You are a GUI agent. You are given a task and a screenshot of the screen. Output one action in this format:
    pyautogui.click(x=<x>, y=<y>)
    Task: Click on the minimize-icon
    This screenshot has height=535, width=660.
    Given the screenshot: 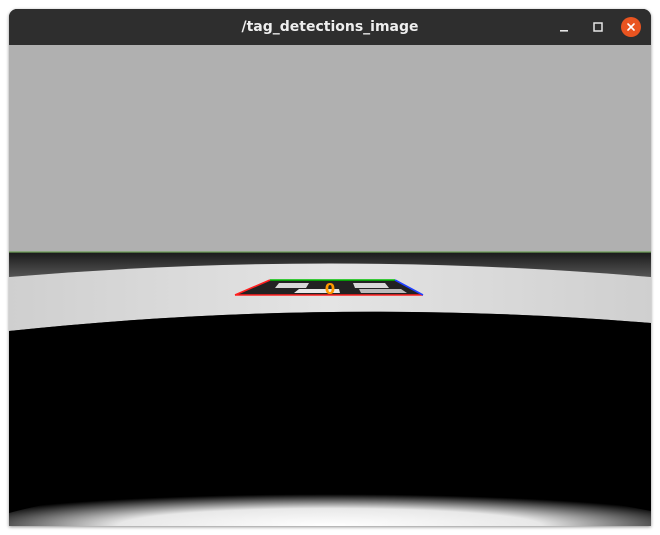 What is the action you would take?
    pyautogui.click(x=564, y=31)
    